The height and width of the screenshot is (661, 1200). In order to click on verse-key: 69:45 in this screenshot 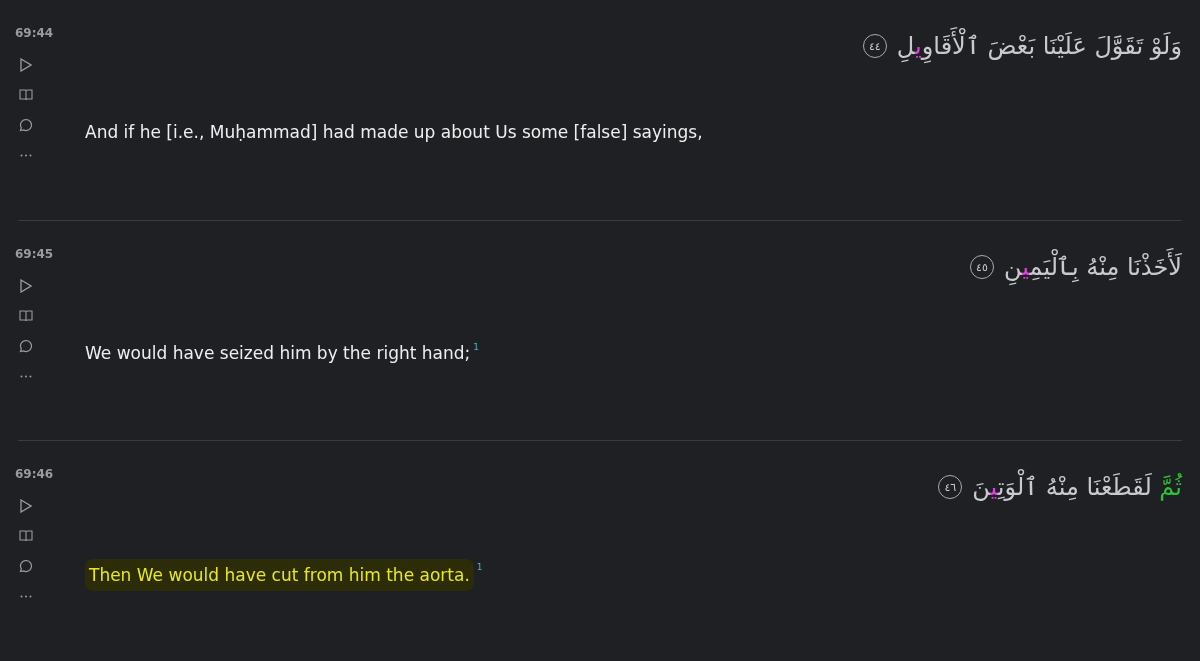, I will do `click(34, 254)`.